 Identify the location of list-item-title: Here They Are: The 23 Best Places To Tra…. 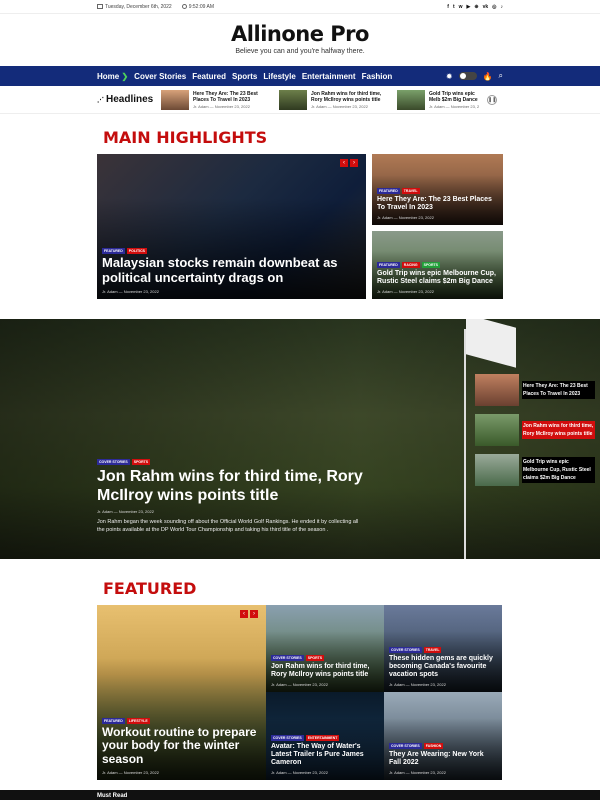
(558, 390).